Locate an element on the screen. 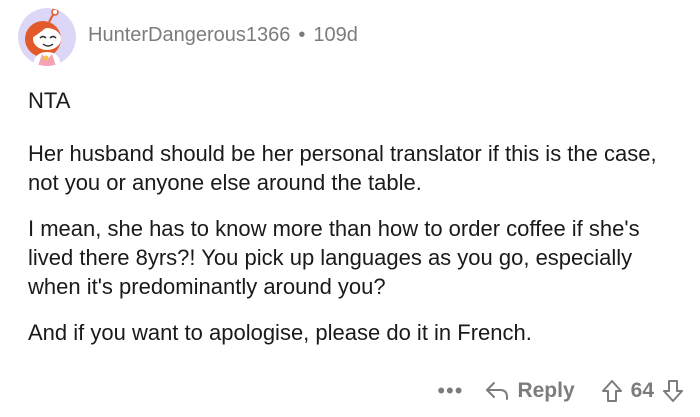 This screenshot has width=700, height=417. vote-controls: 64 is located at coordinates (642, 391).